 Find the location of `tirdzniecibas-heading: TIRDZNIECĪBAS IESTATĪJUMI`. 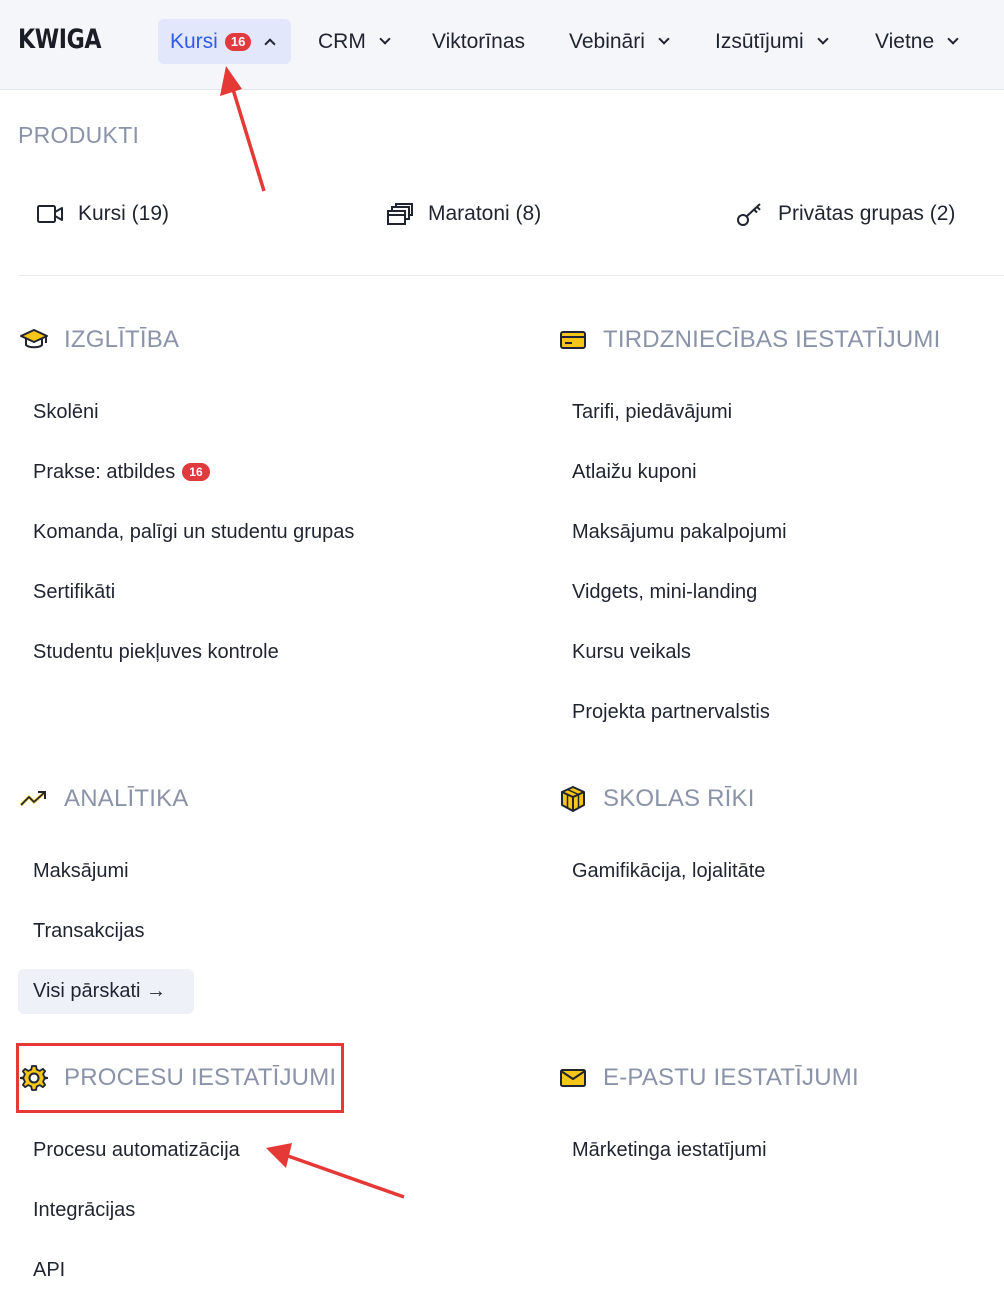

tirdzniecibas-heading: TIRDZNIECĪBAS IESTATĪJUMI is located at coordinates (748, 340).